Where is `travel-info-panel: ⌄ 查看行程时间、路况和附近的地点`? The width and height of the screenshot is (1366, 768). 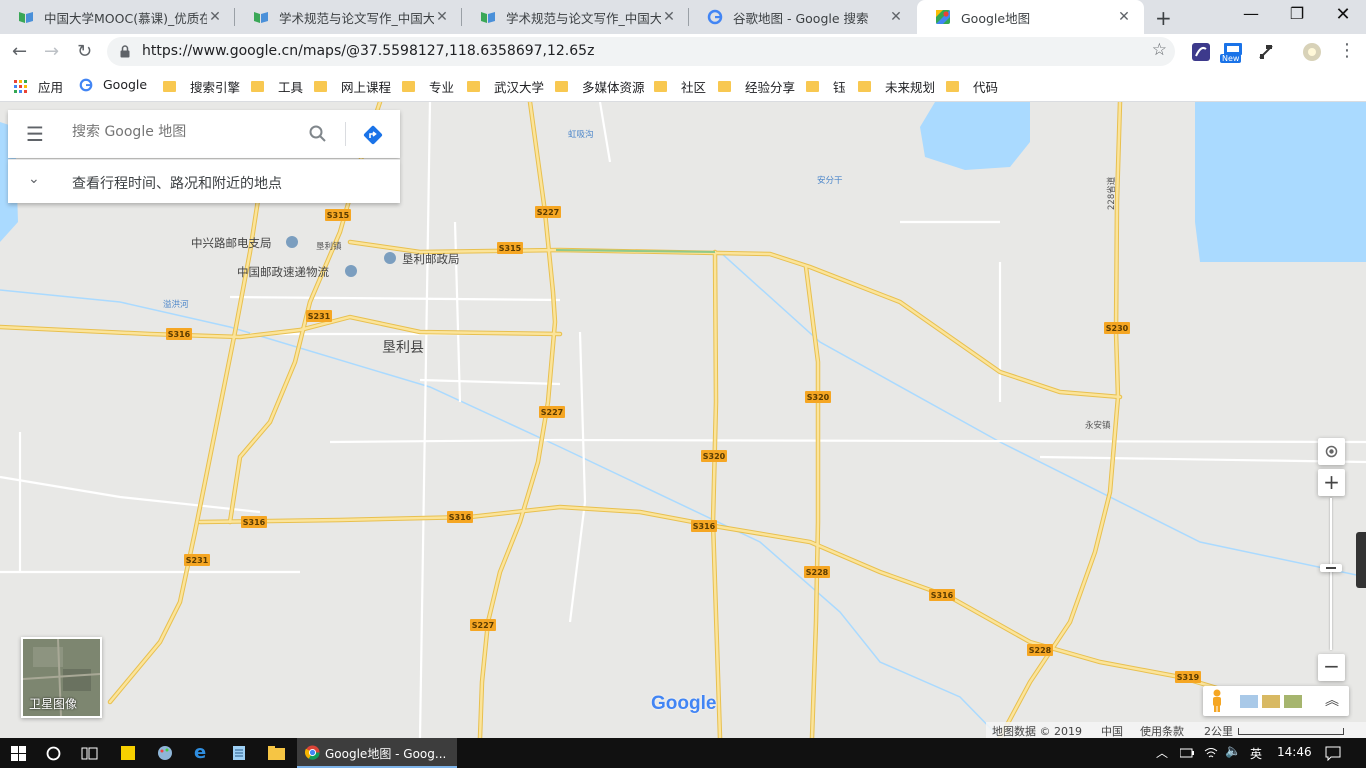
travel-info-panel: ⌄ 查看行程时间、路况和附近的地点 is located at coordinates (204, 181).